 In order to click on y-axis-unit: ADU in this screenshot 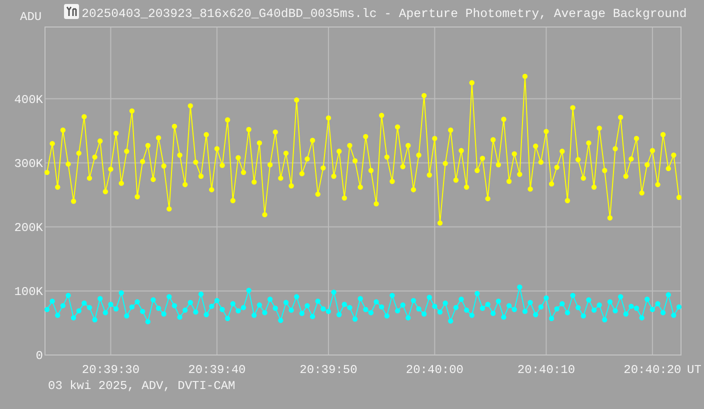, I will do `click(31, 17)`.